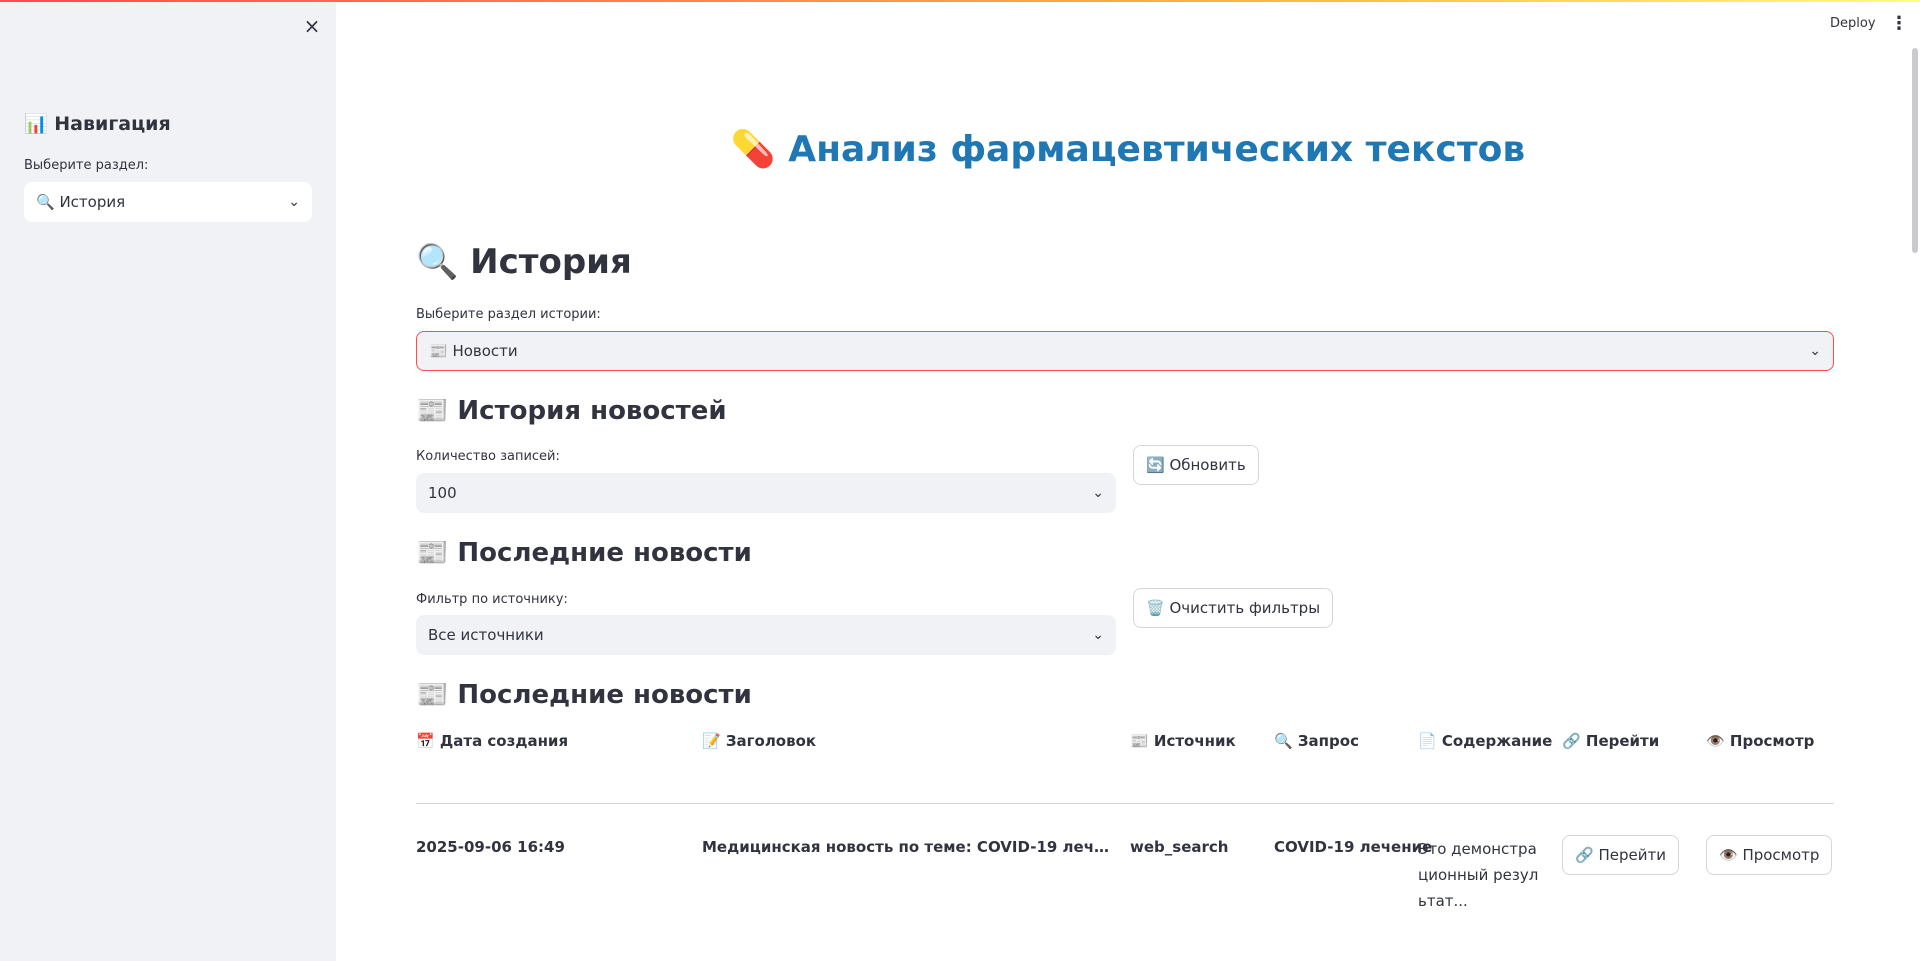 The height and width of the screenshot is (961, 1920). What do you see at coordinates (492, 741) in the screenshot?
I see `column-header-date: 📅 Дата создания` at bounding box center [492, 741].